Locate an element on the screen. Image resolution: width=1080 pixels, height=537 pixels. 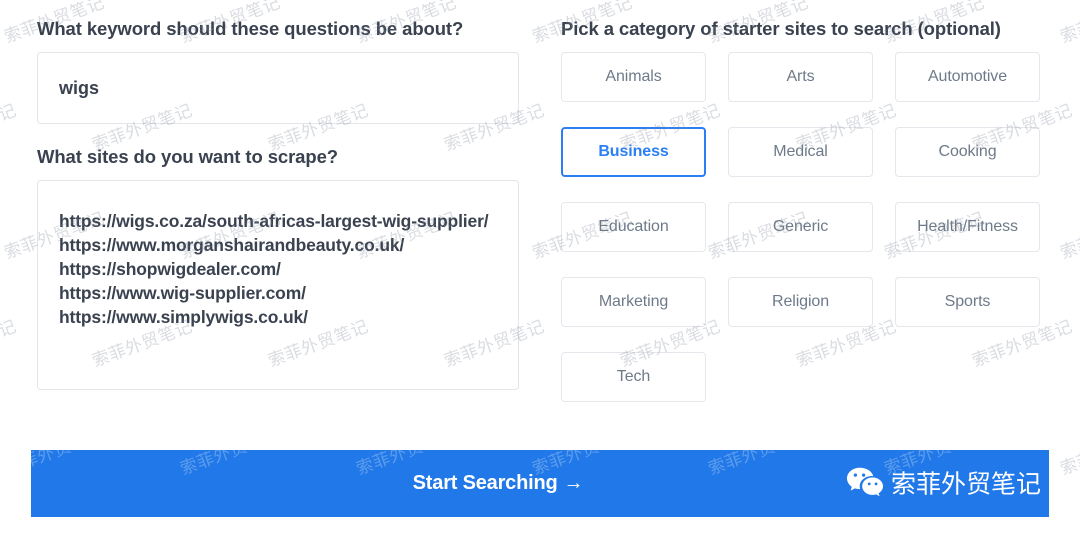
category-button-medical: Medical is located at coordinates (800, 152).